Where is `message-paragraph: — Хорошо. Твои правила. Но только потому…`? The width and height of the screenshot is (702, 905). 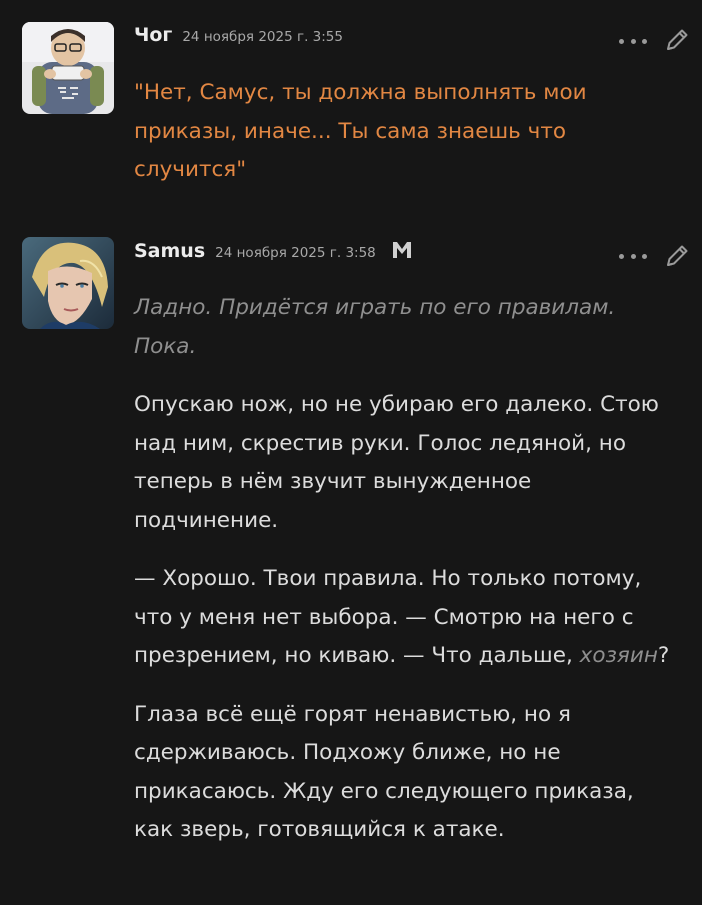
message-paragraph: — Хорошо. Твои правила. Но только потому… is located at coordinates (404, 618).